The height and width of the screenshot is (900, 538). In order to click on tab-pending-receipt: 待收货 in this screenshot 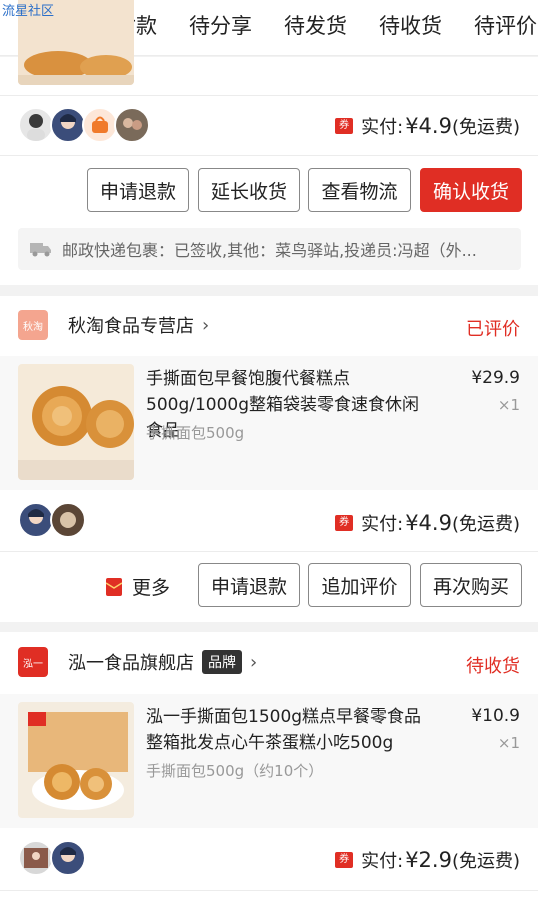, I will do `click(410, 27)`.